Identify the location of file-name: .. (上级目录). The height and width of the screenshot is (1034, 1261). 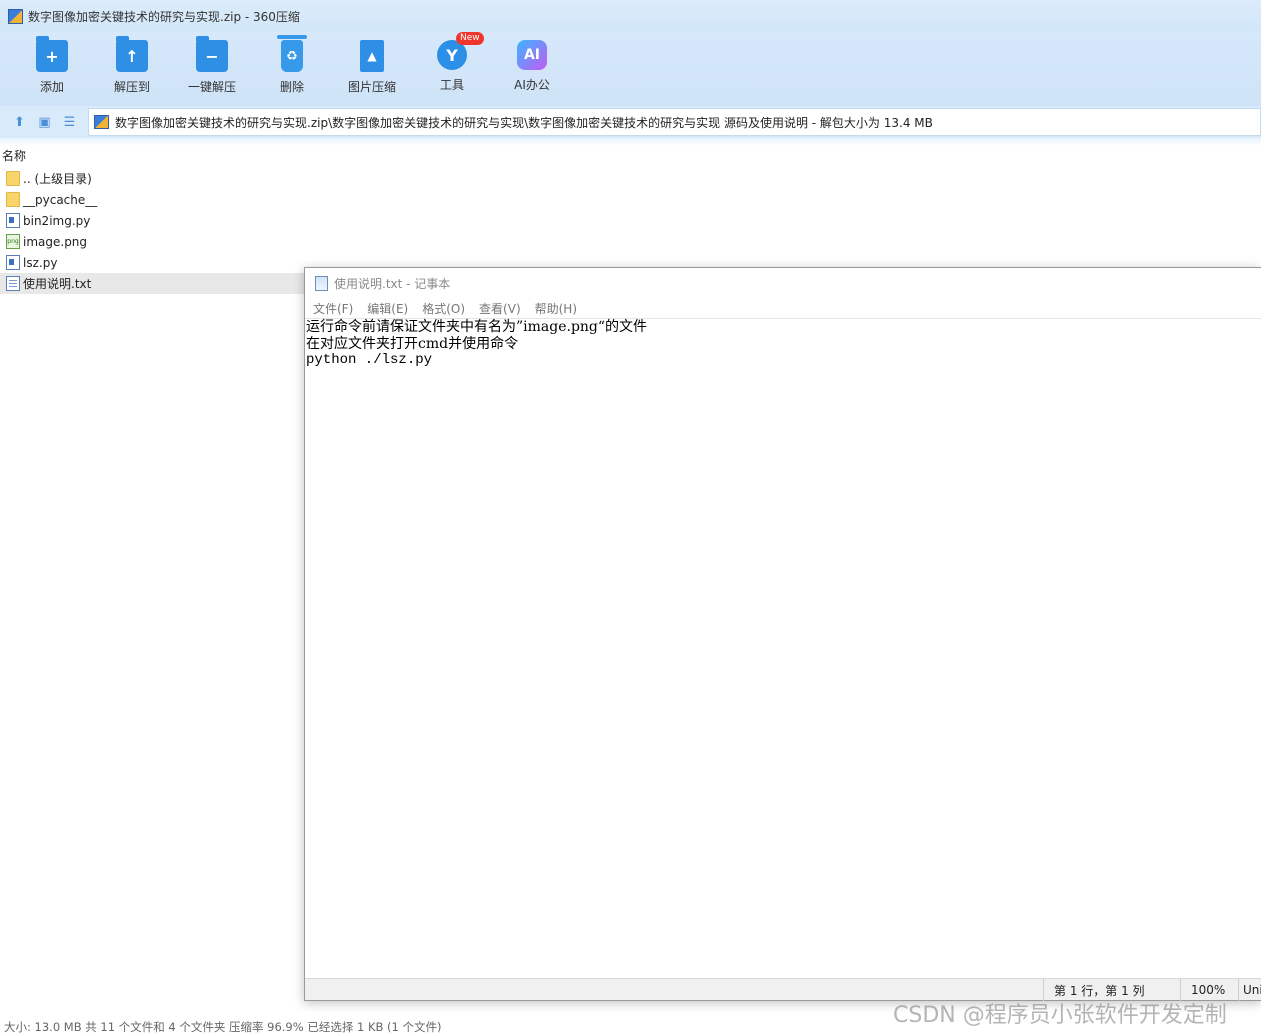
(57, 179).